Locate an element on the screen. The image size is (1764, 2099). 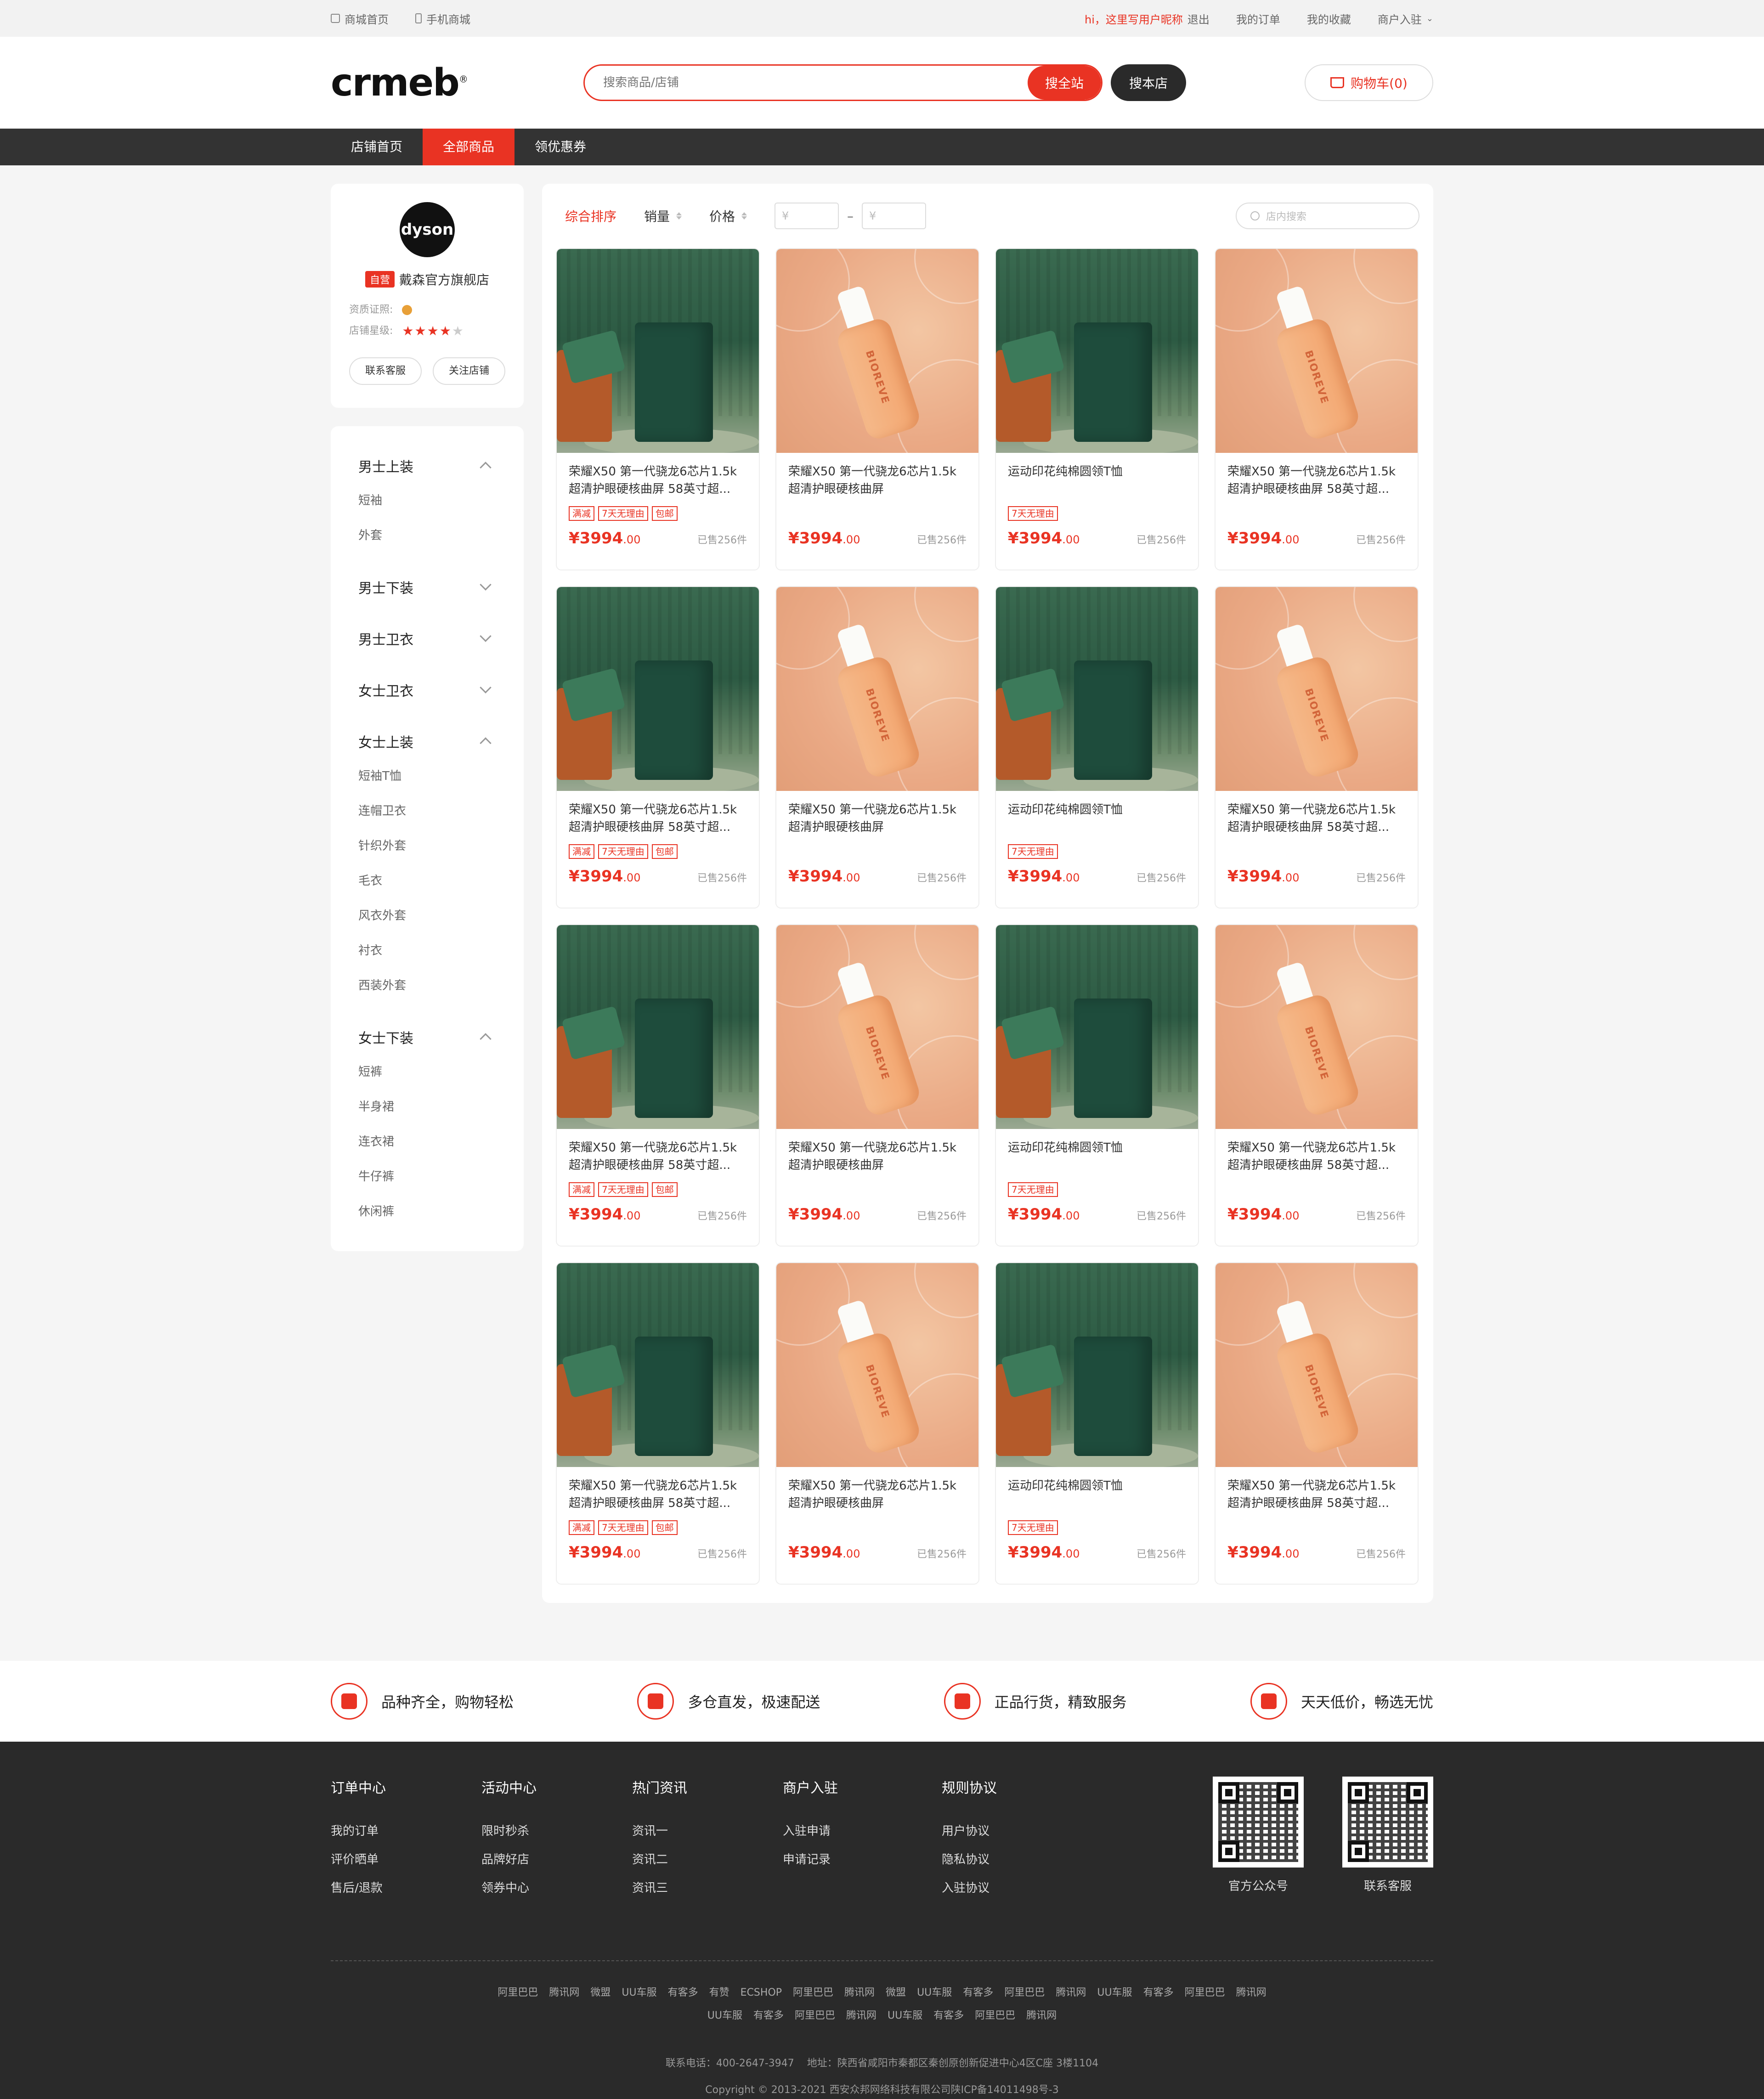
mall-home-link: 商城首页 is located at coordinates (360, 19).